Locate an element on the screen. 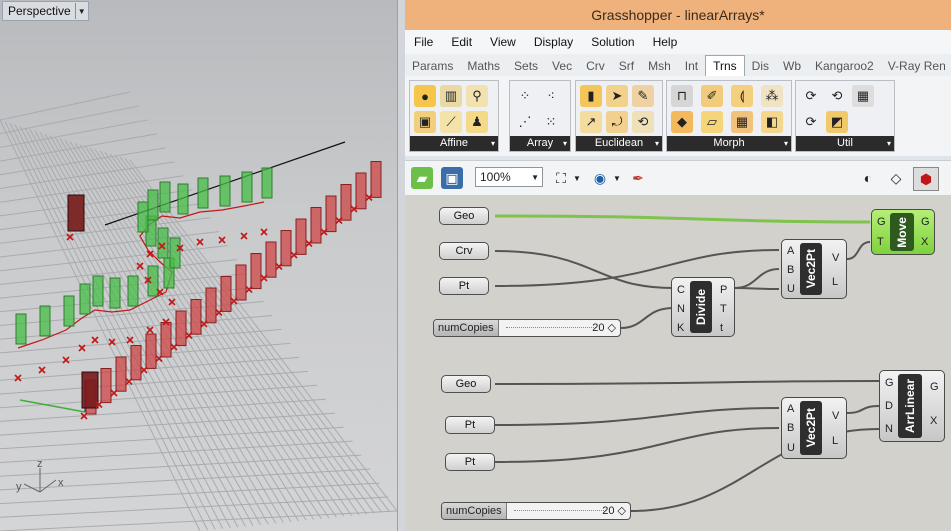 The image size is (951, 531). grid-array-icon: ⁙ is located at coordinates (551, 122).